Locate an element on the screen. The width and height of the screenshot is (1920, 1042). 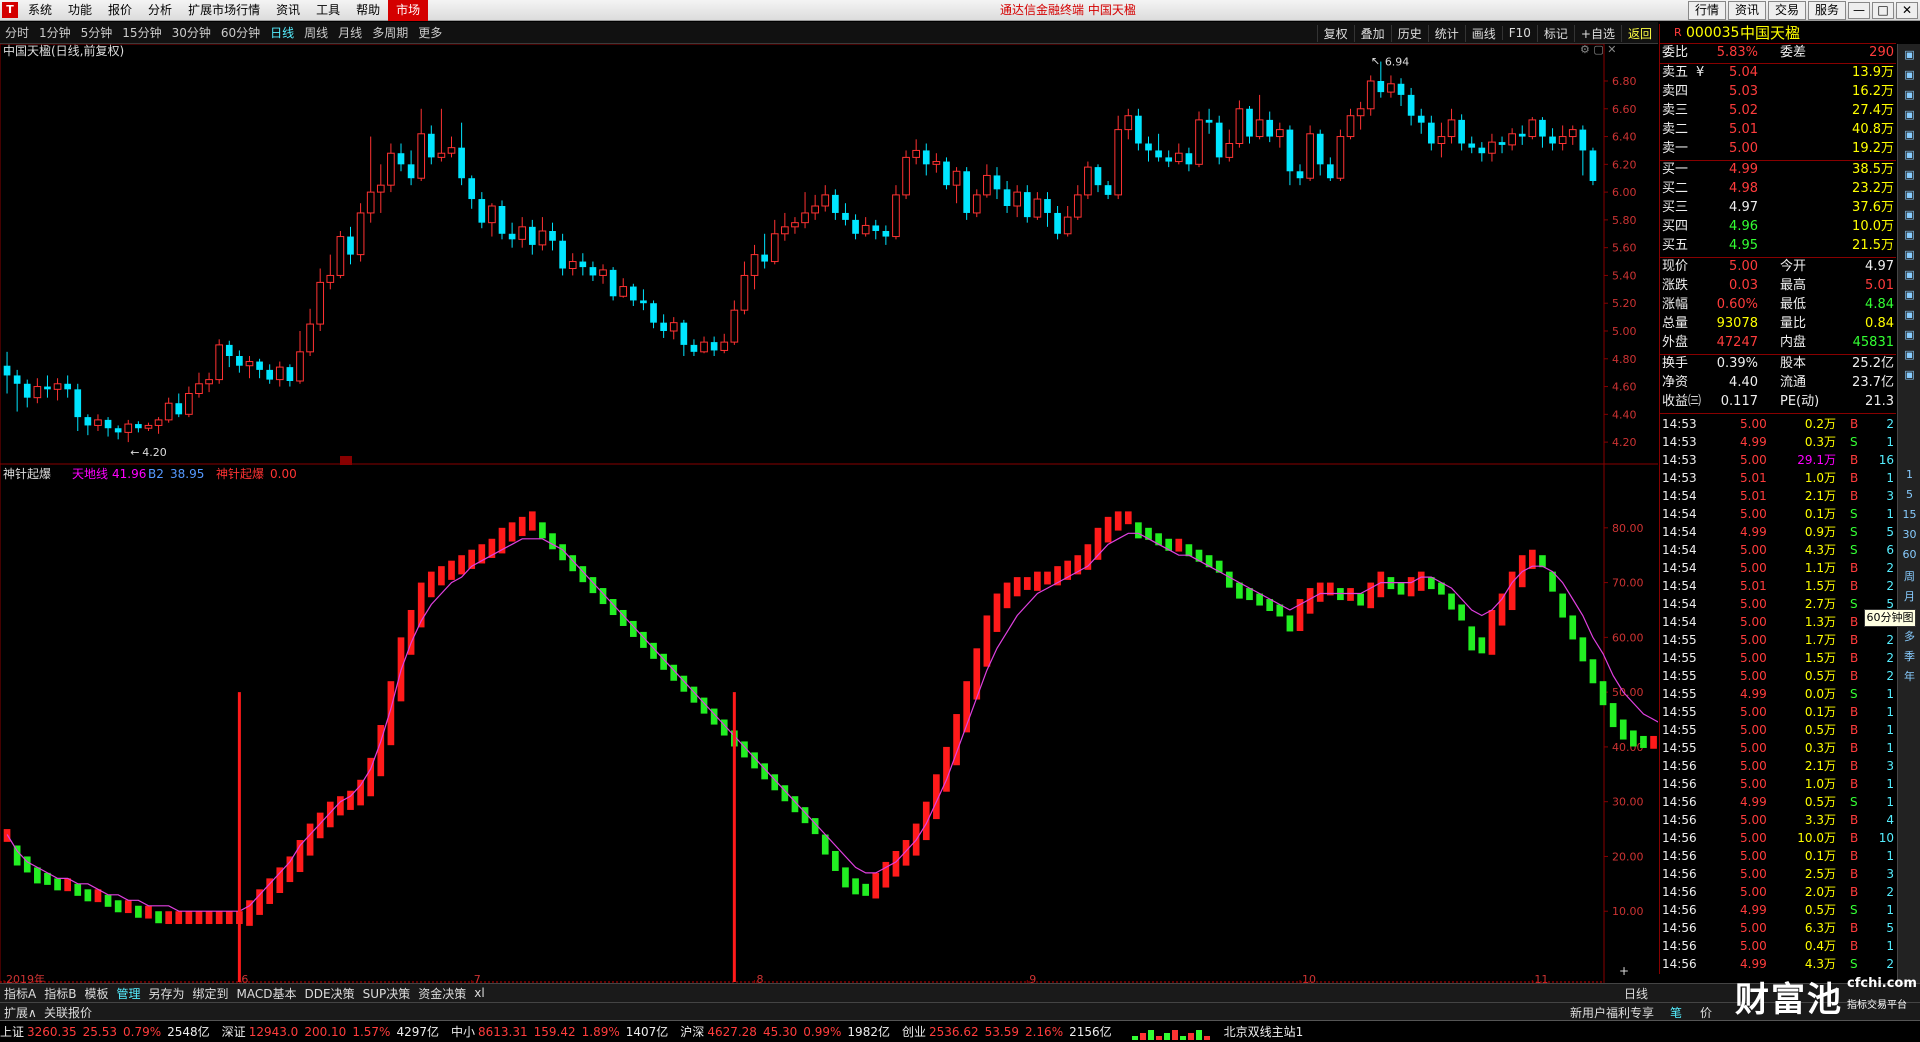
menu-item: 工具 is located at coordinates (328, 10).